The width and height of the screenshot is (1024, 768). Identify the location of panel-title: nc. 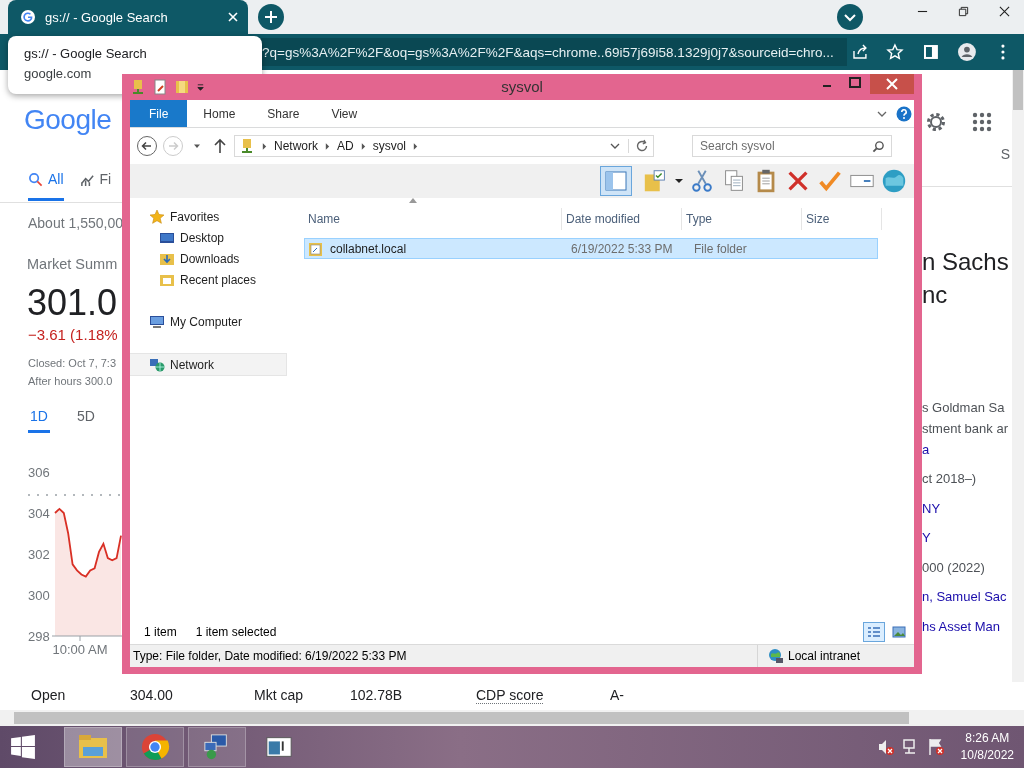
(935, 295).